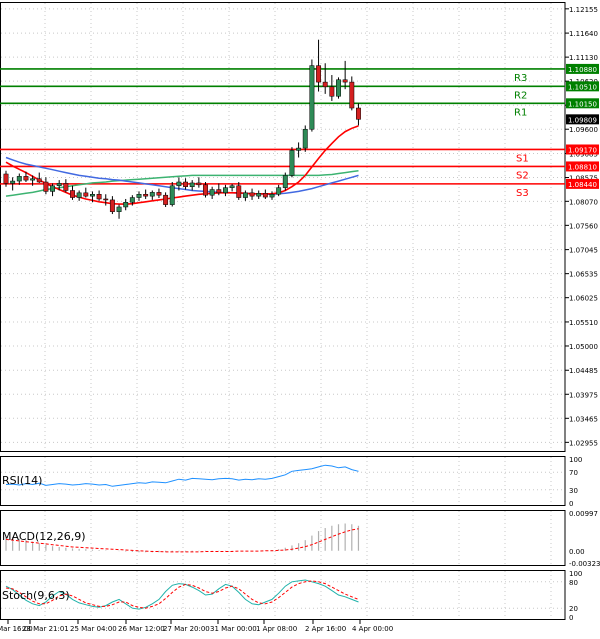  Describe the element at coordinates (582, 167) in the screenshot. I see `level-price-label-s2: 1.08810` at that location.